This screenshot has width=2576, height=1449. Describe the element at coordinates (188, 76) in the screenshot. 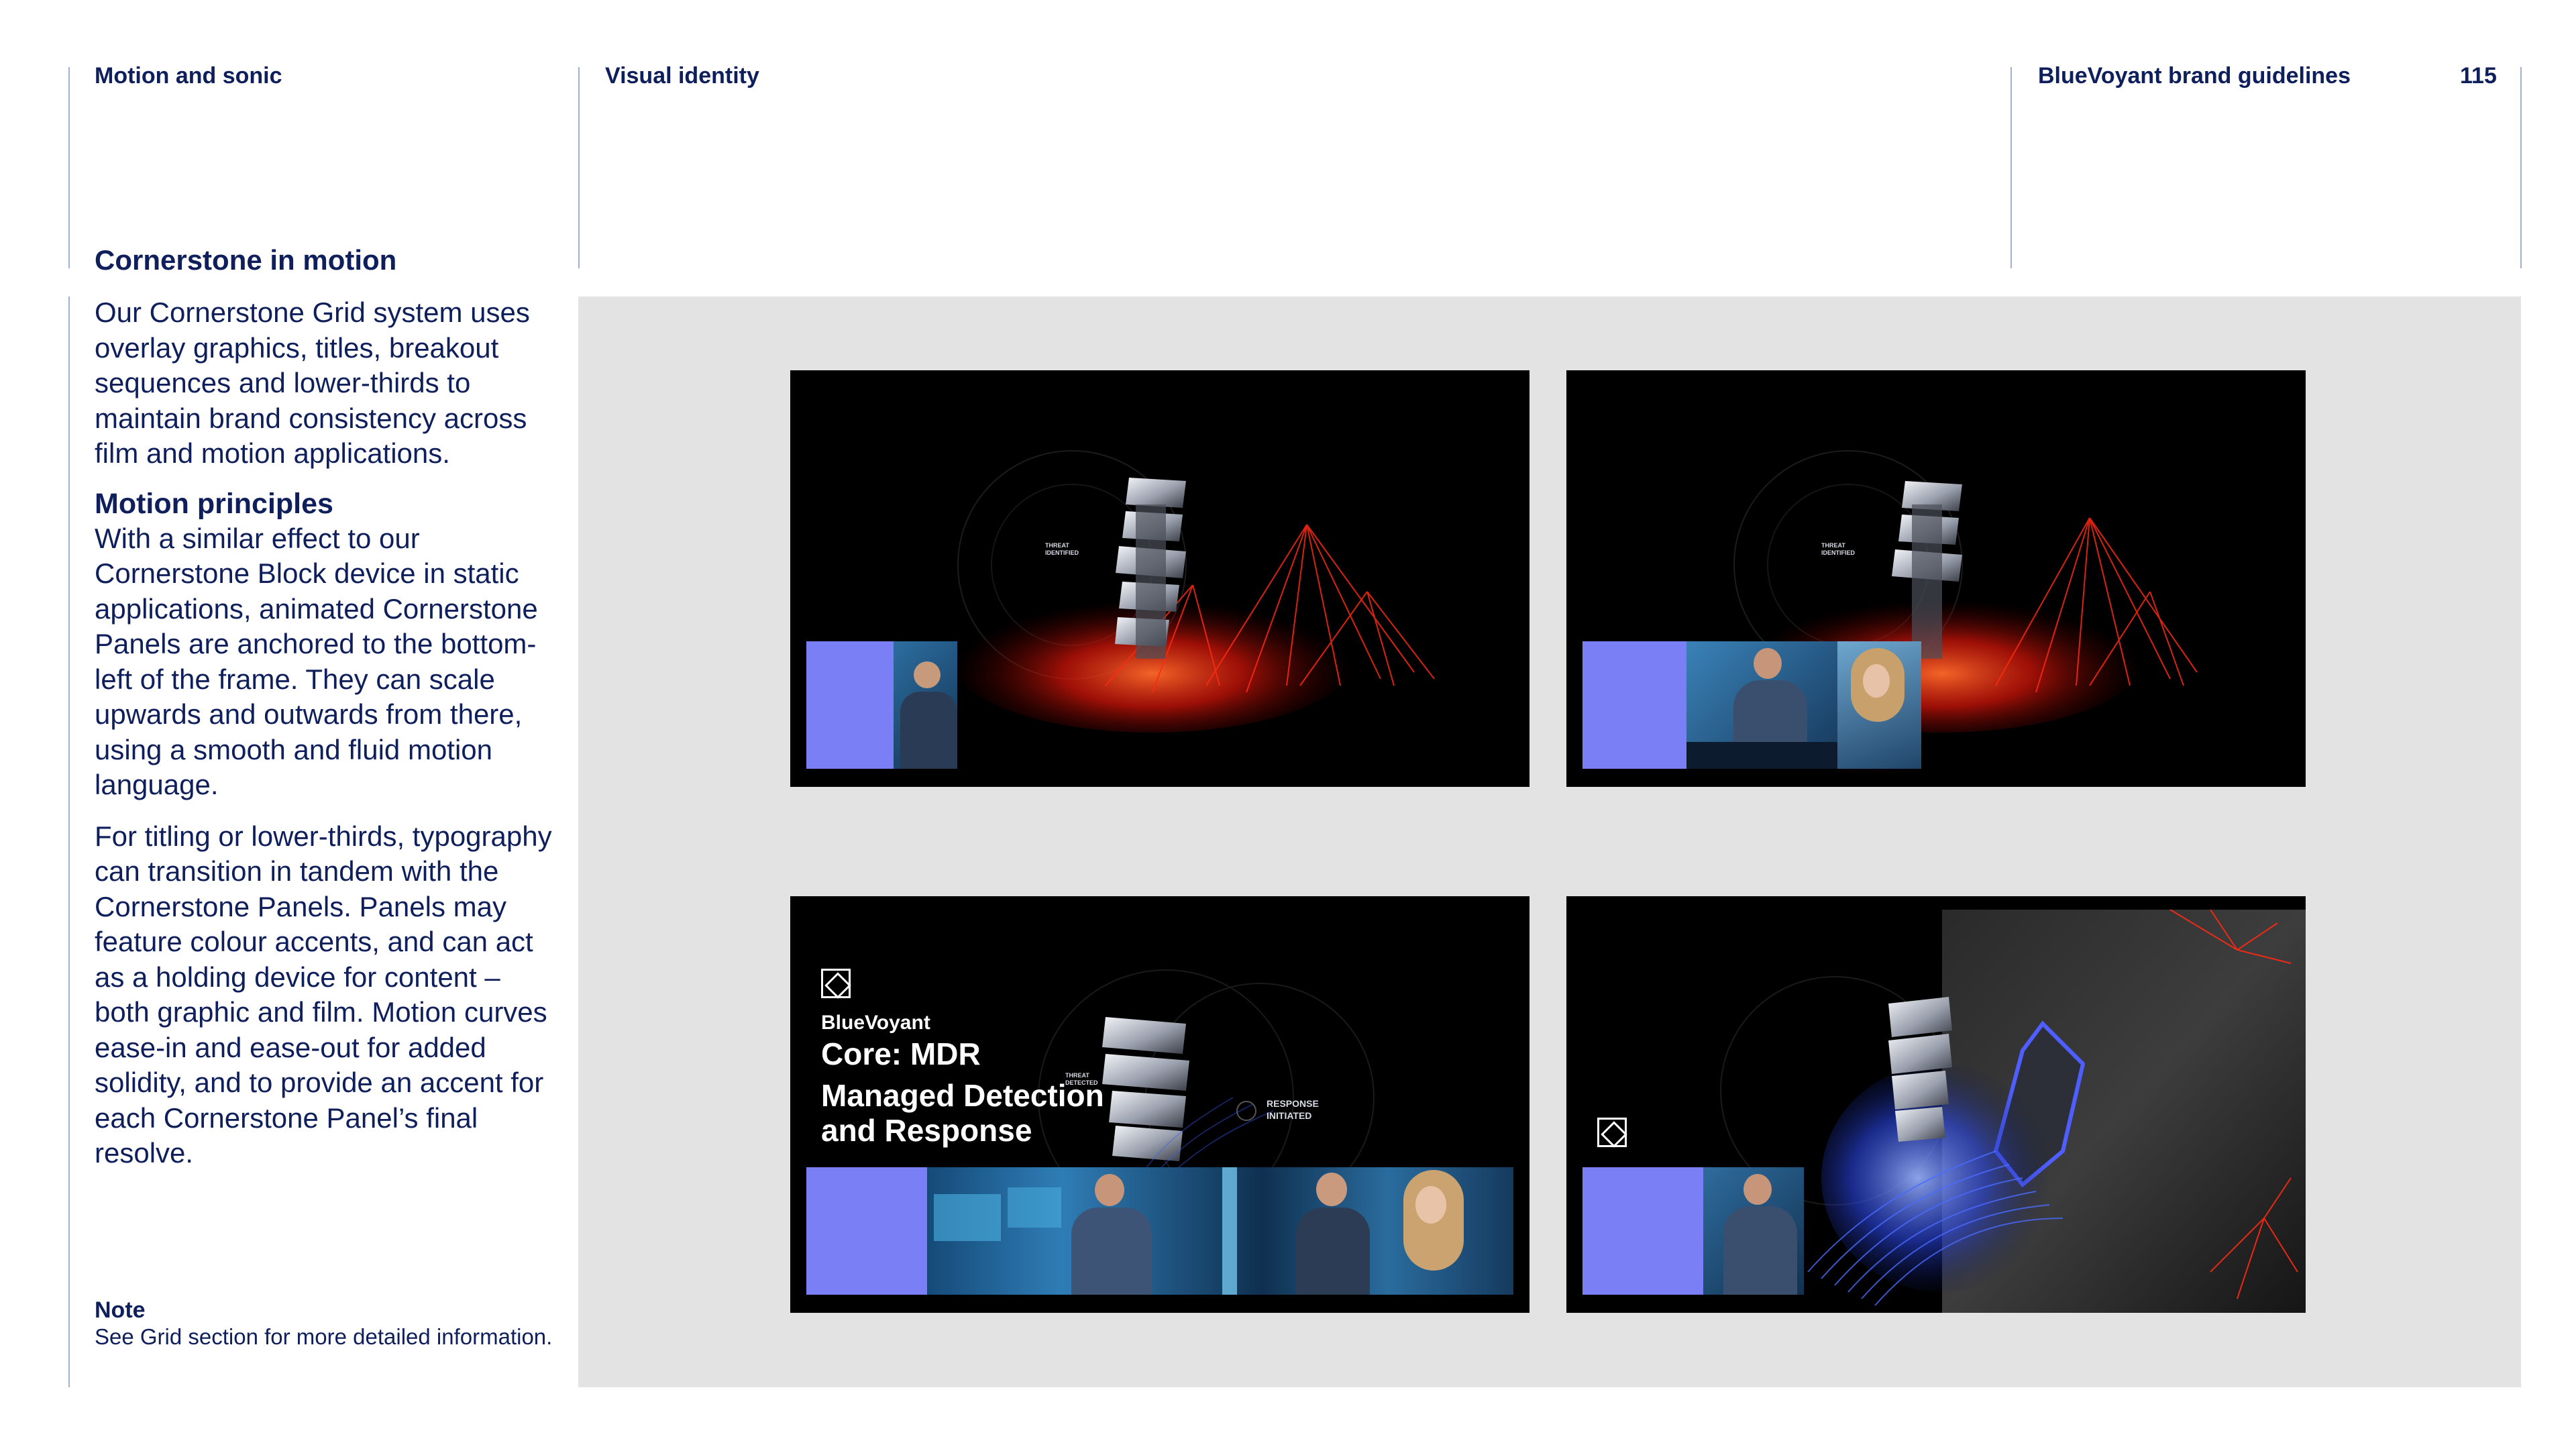

I see `section-label: Motion and sonic` at that location.